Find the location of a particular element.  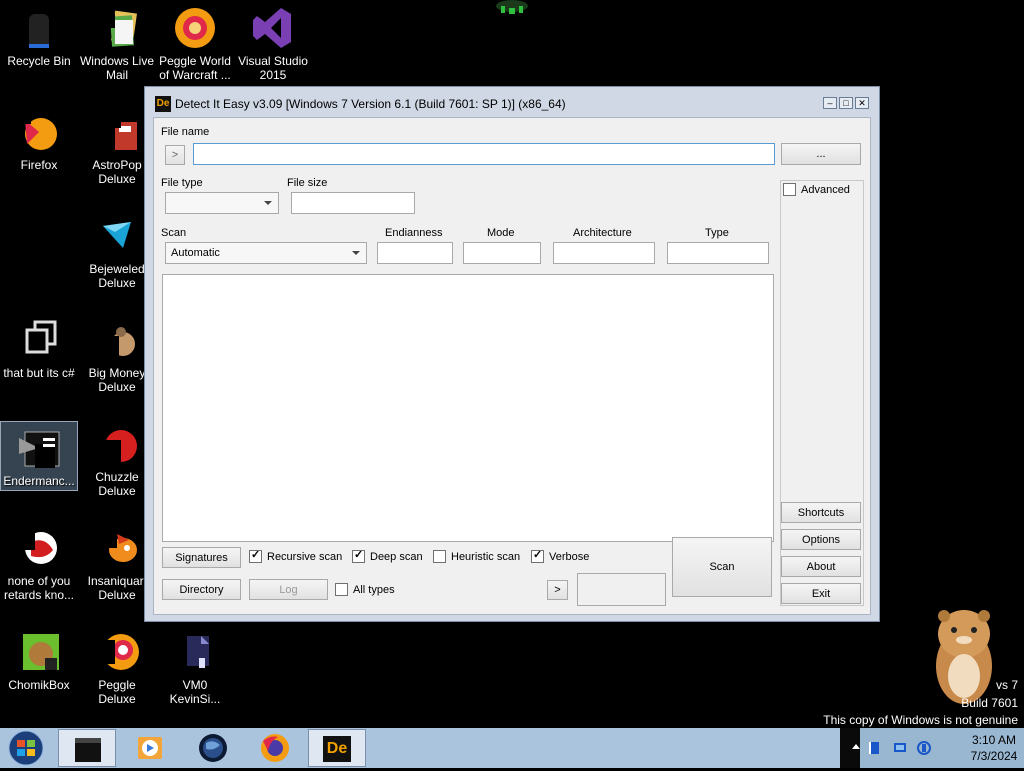

deep-scan-checkbox-box is located at coordinates (358, 555).